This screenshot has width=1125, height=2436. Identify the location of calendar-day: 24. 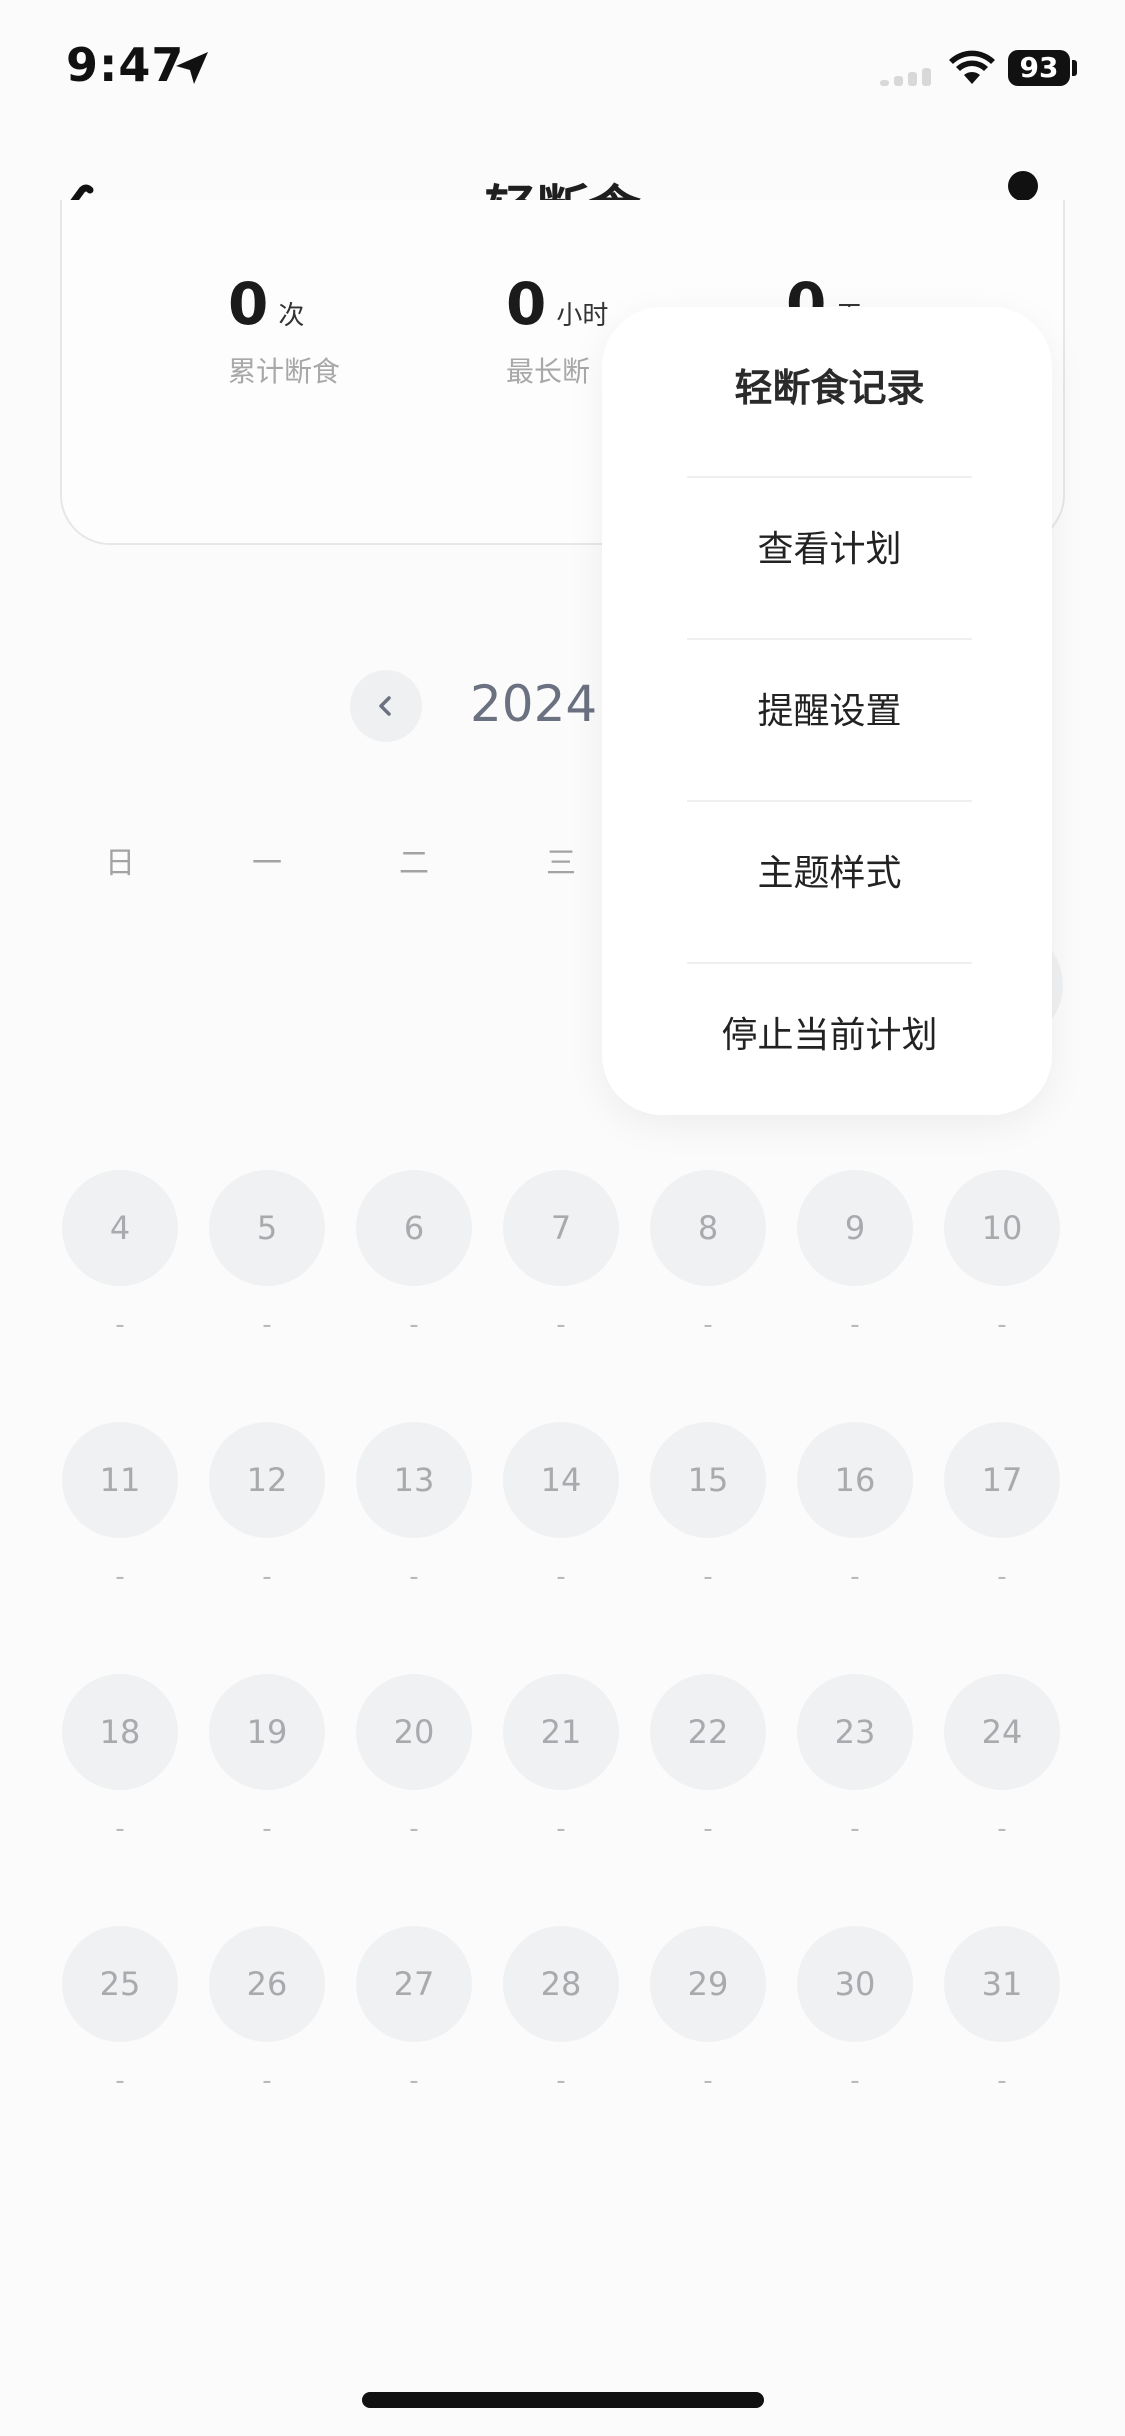
(1002, 1732).